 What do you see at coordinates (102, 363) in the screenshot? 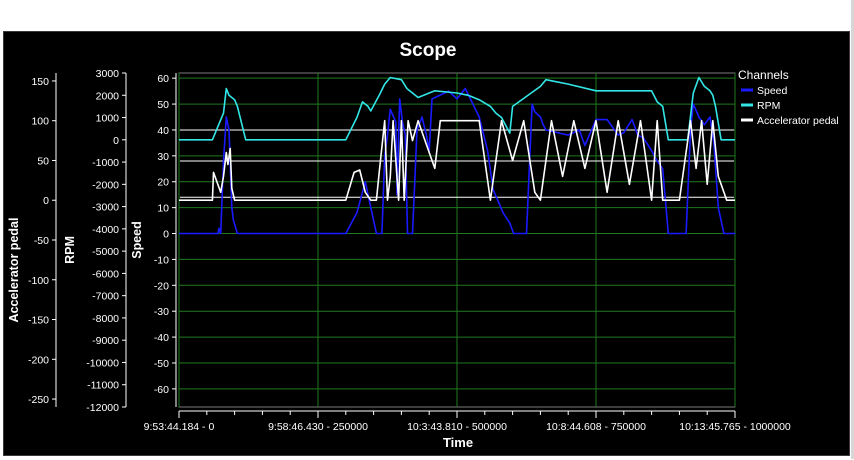
I see `y-tick-label: -10000` at bounding box center [102, 363].